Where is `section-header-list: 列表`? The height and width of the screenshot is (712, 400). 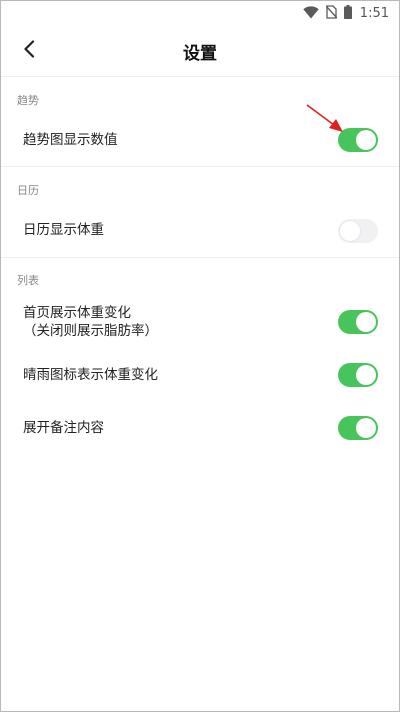
section-header-list: 列表 is located at coordinates (28, 280).